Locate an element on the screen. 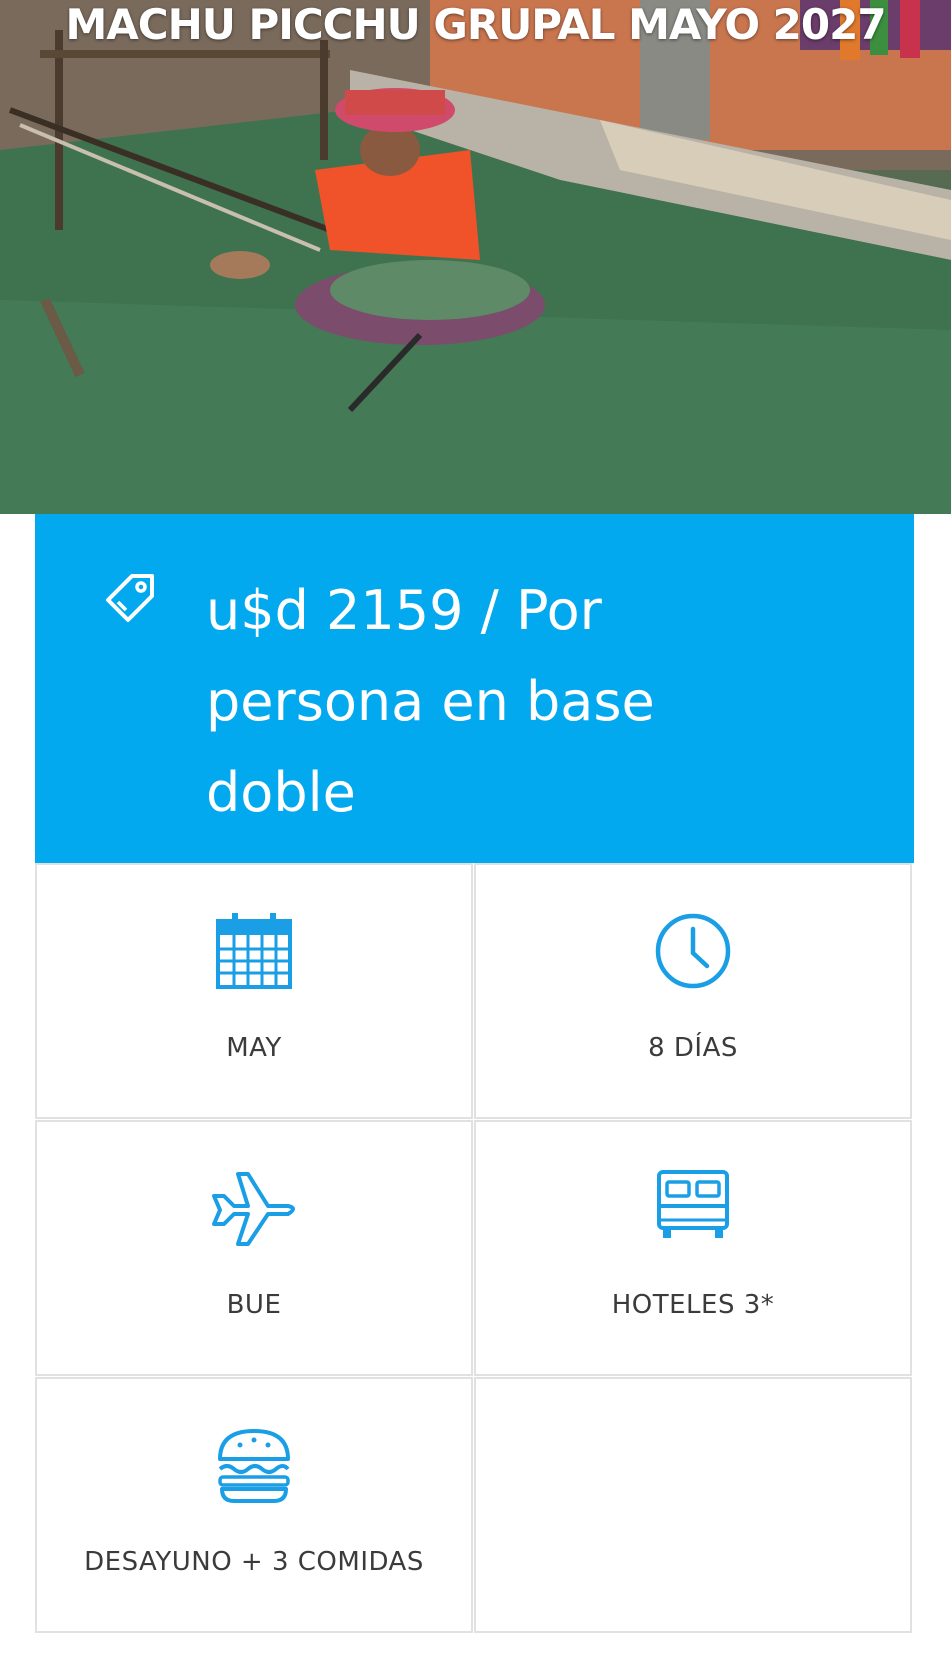  price-line-1: u$d 2159 / Por is located at coordinates (404, 610).